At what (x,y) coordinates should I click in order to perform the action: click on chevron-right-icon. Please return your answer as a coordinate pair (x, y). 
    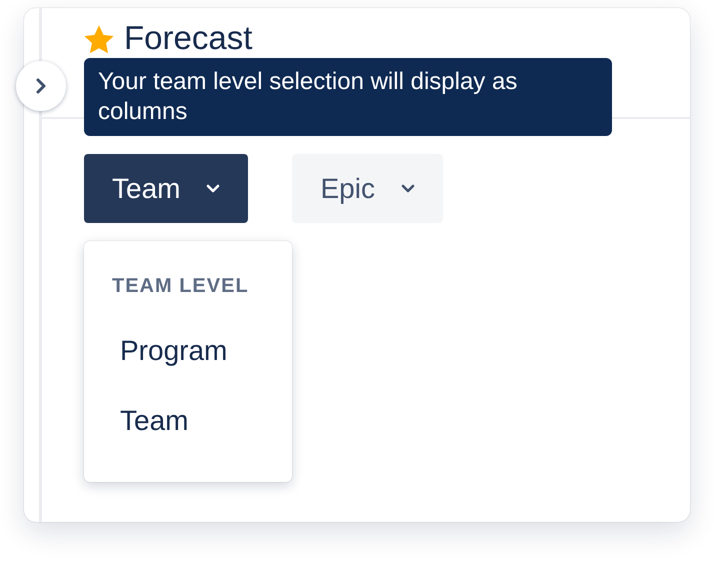
    Looking at the image, I should click on (41, 86).